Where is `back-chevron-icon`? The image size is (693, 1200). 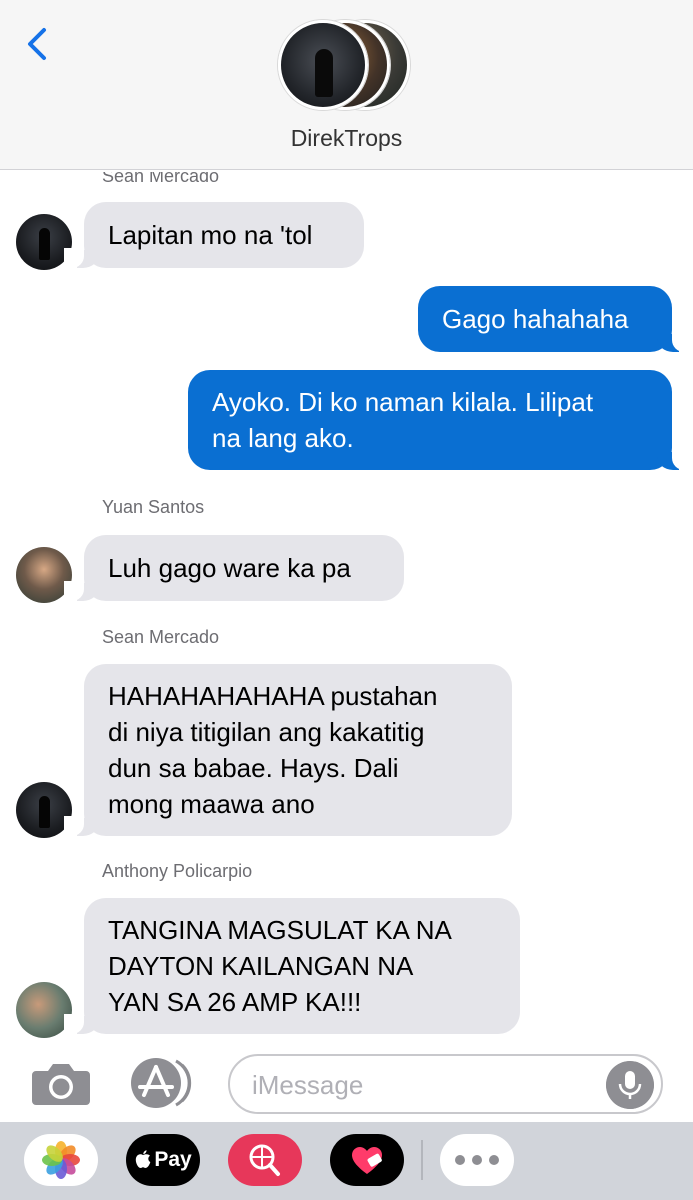 back-chevron-icon is located at coordinates (38, 44).